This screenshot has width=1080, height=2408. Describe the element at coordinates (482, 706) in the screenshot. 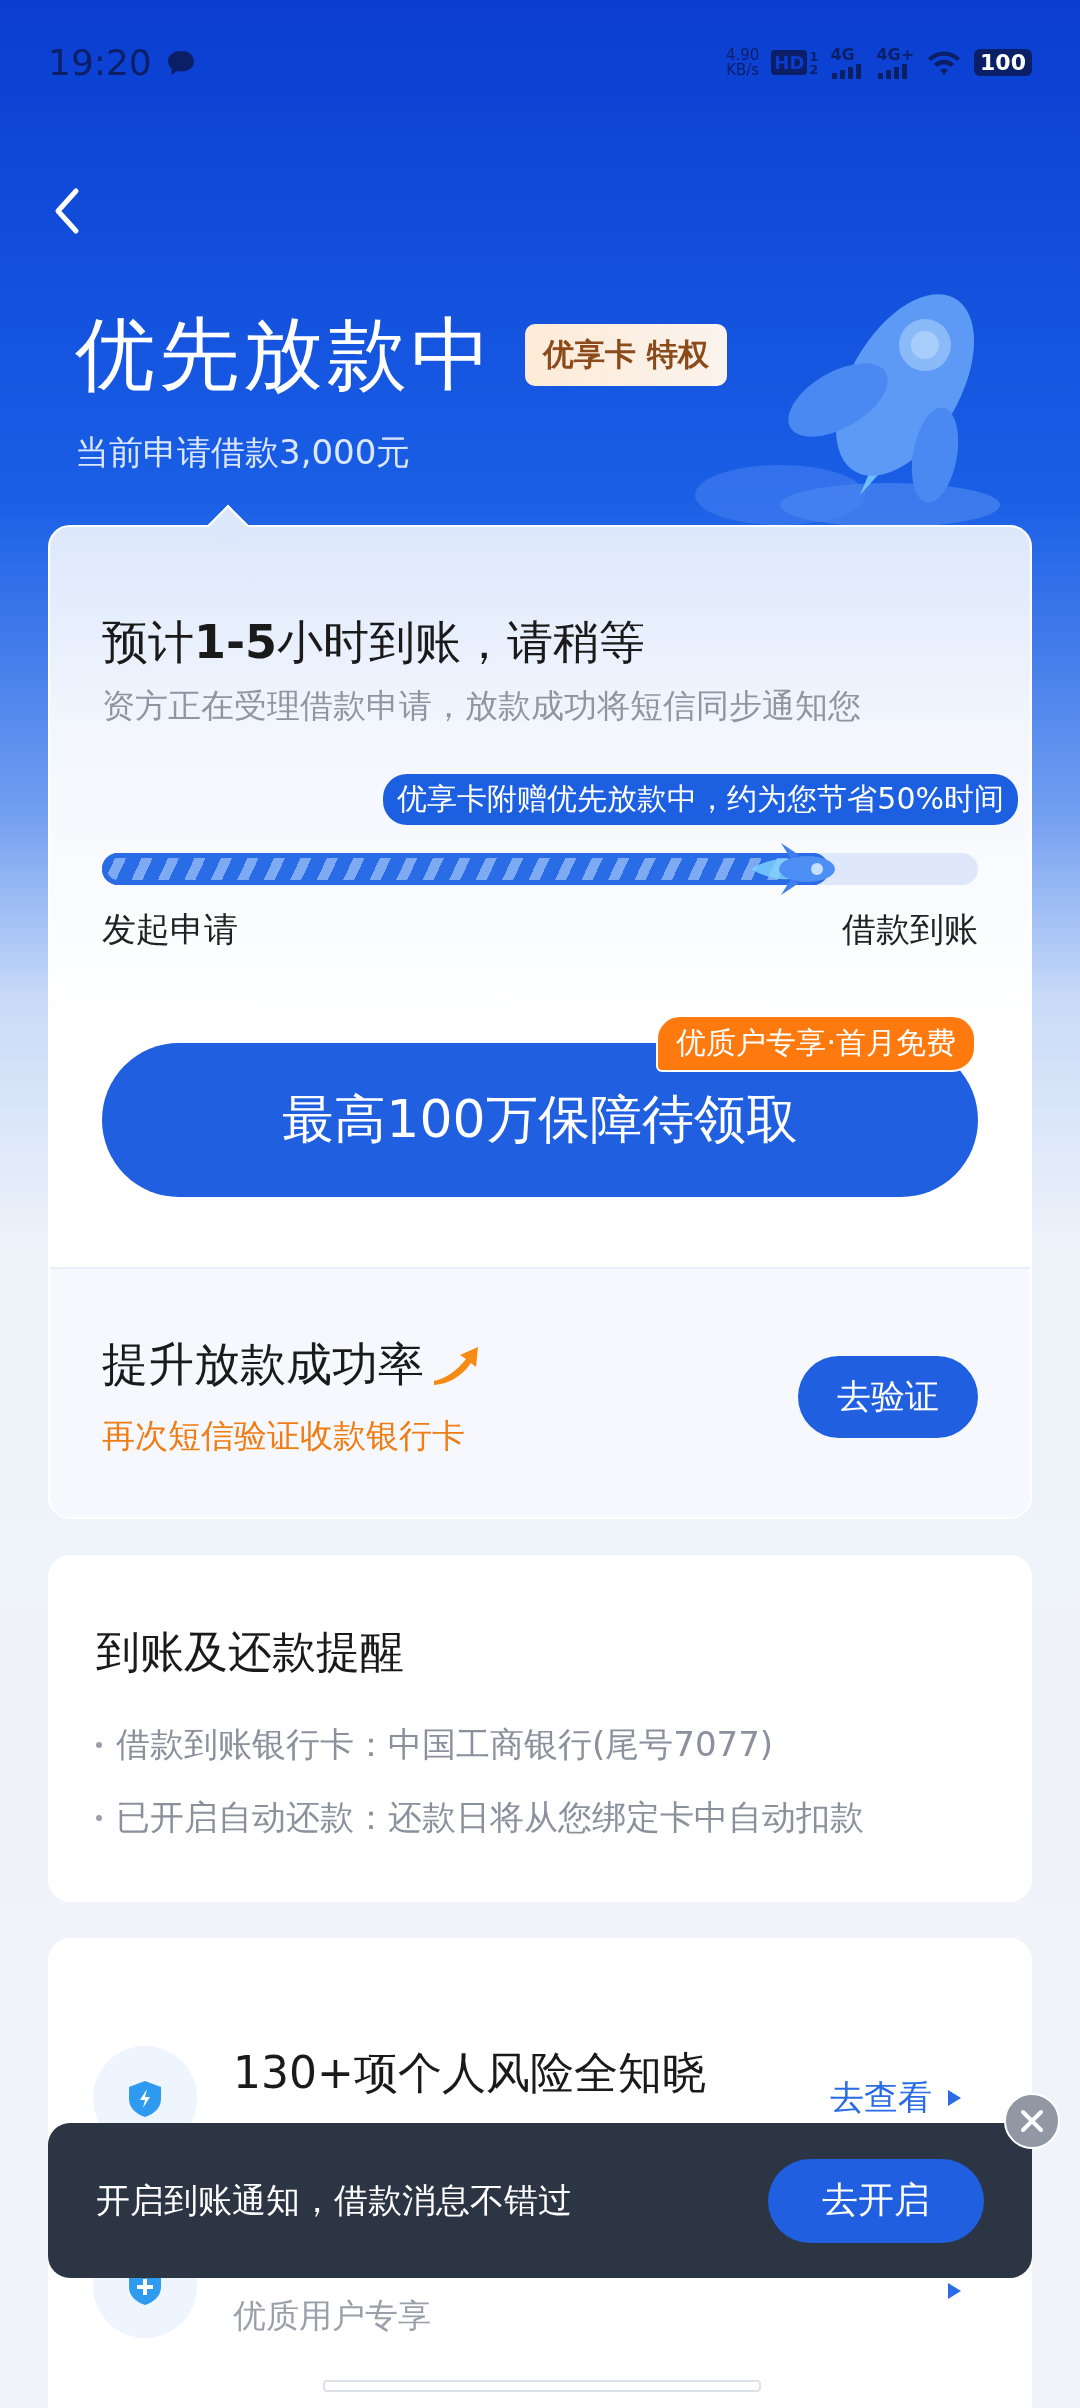

I see `status-description: 资方正在受理借款申请，放款成功将短信同步通知您` at that location.